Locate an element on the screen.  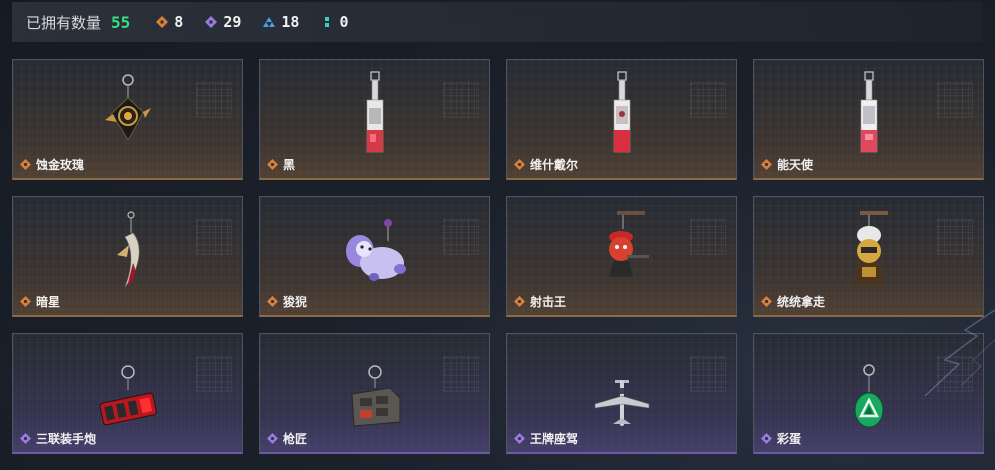
charm-name-label: 维什戴尔 is located at coordinates (546, 164).